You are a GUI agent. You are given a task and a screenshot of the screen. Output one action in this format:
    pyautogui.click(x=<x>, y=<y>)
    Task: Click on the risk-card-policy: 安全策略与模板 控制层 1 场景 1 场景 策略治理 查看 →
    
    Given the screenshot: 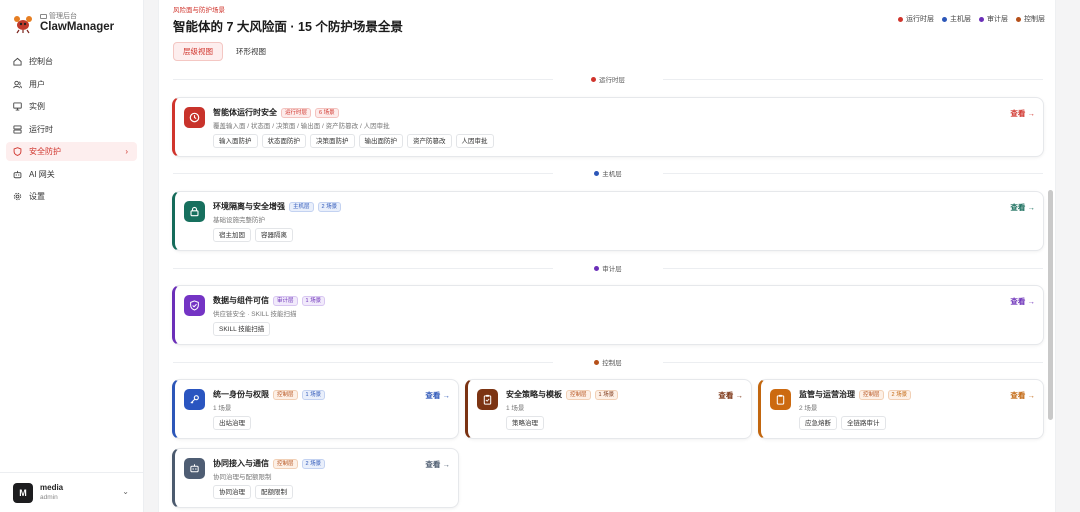 What is the action you would take?
    pyautogui.click(x=608, y=409)
    